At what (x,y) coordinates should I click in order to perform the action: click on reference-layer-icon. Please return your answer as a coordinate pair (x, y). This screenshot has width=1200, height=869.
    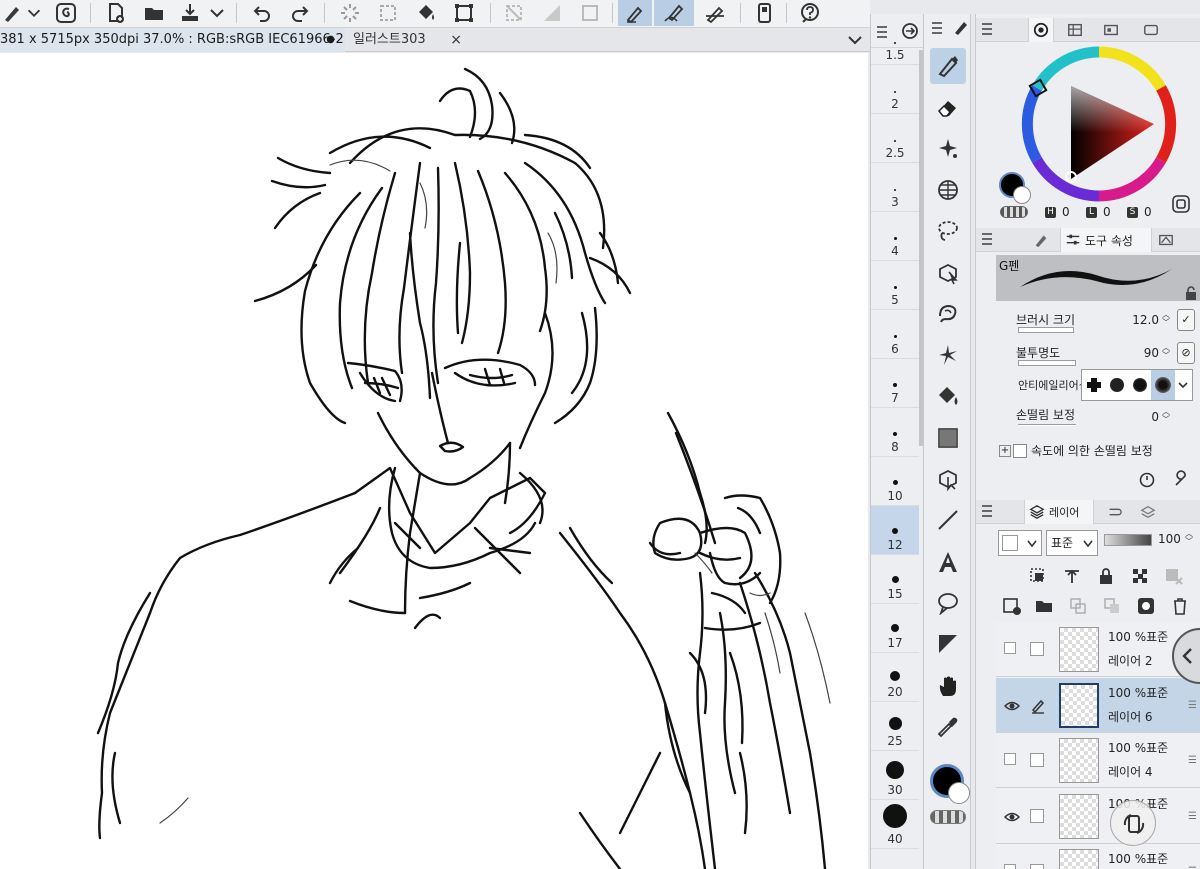
    Looking at the image, I should click on (1072, 576).